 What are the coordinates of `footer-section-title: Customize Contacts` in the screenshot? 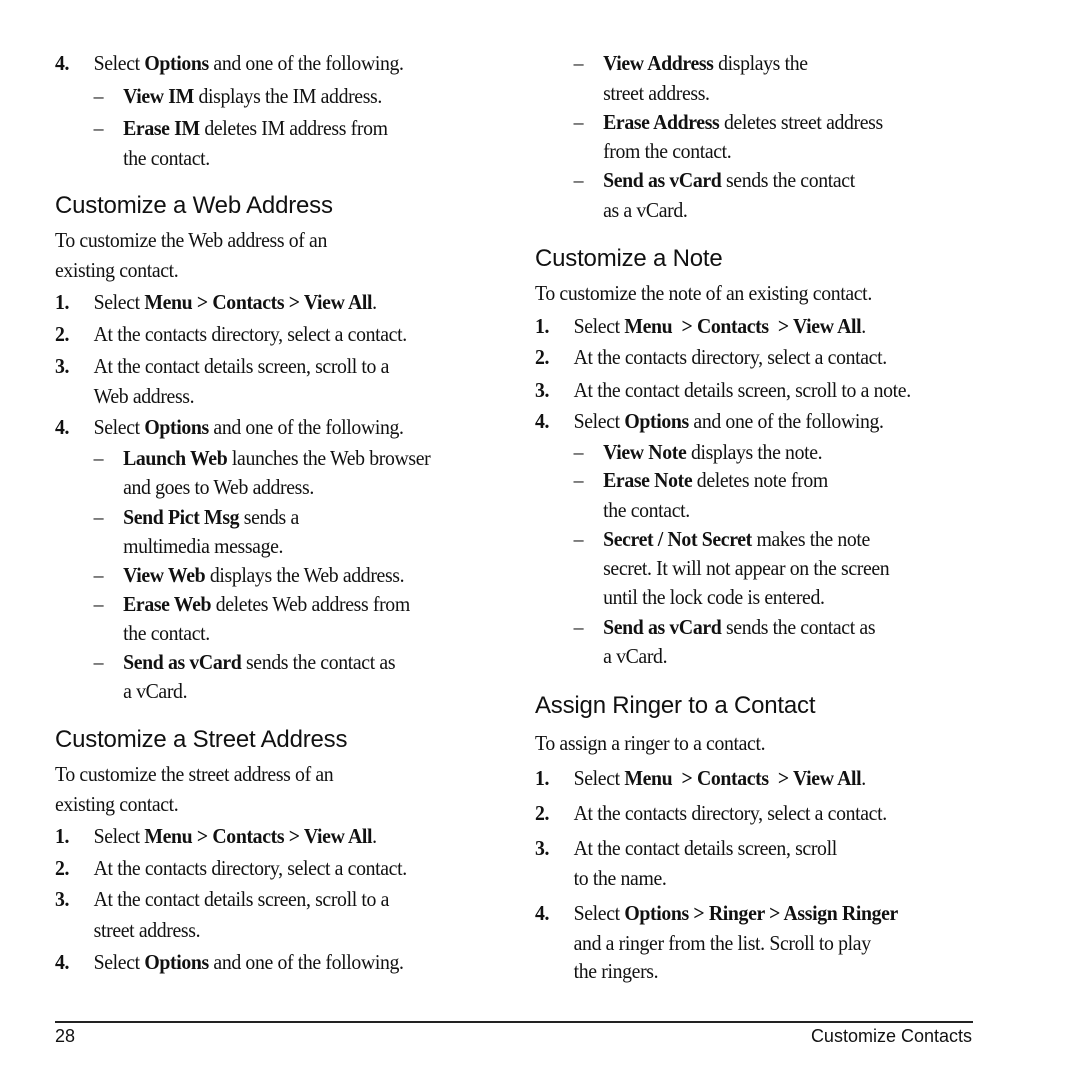 It's located at (891, 1036).